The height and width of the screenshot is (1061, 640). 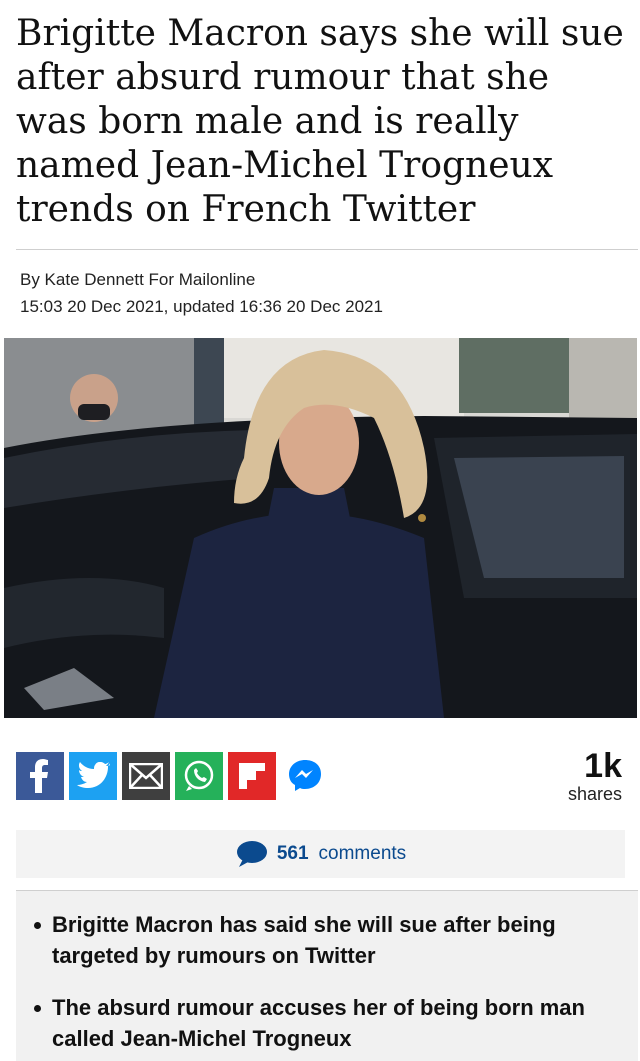 I want to click on headline-divider, so click(x=327, y=249).